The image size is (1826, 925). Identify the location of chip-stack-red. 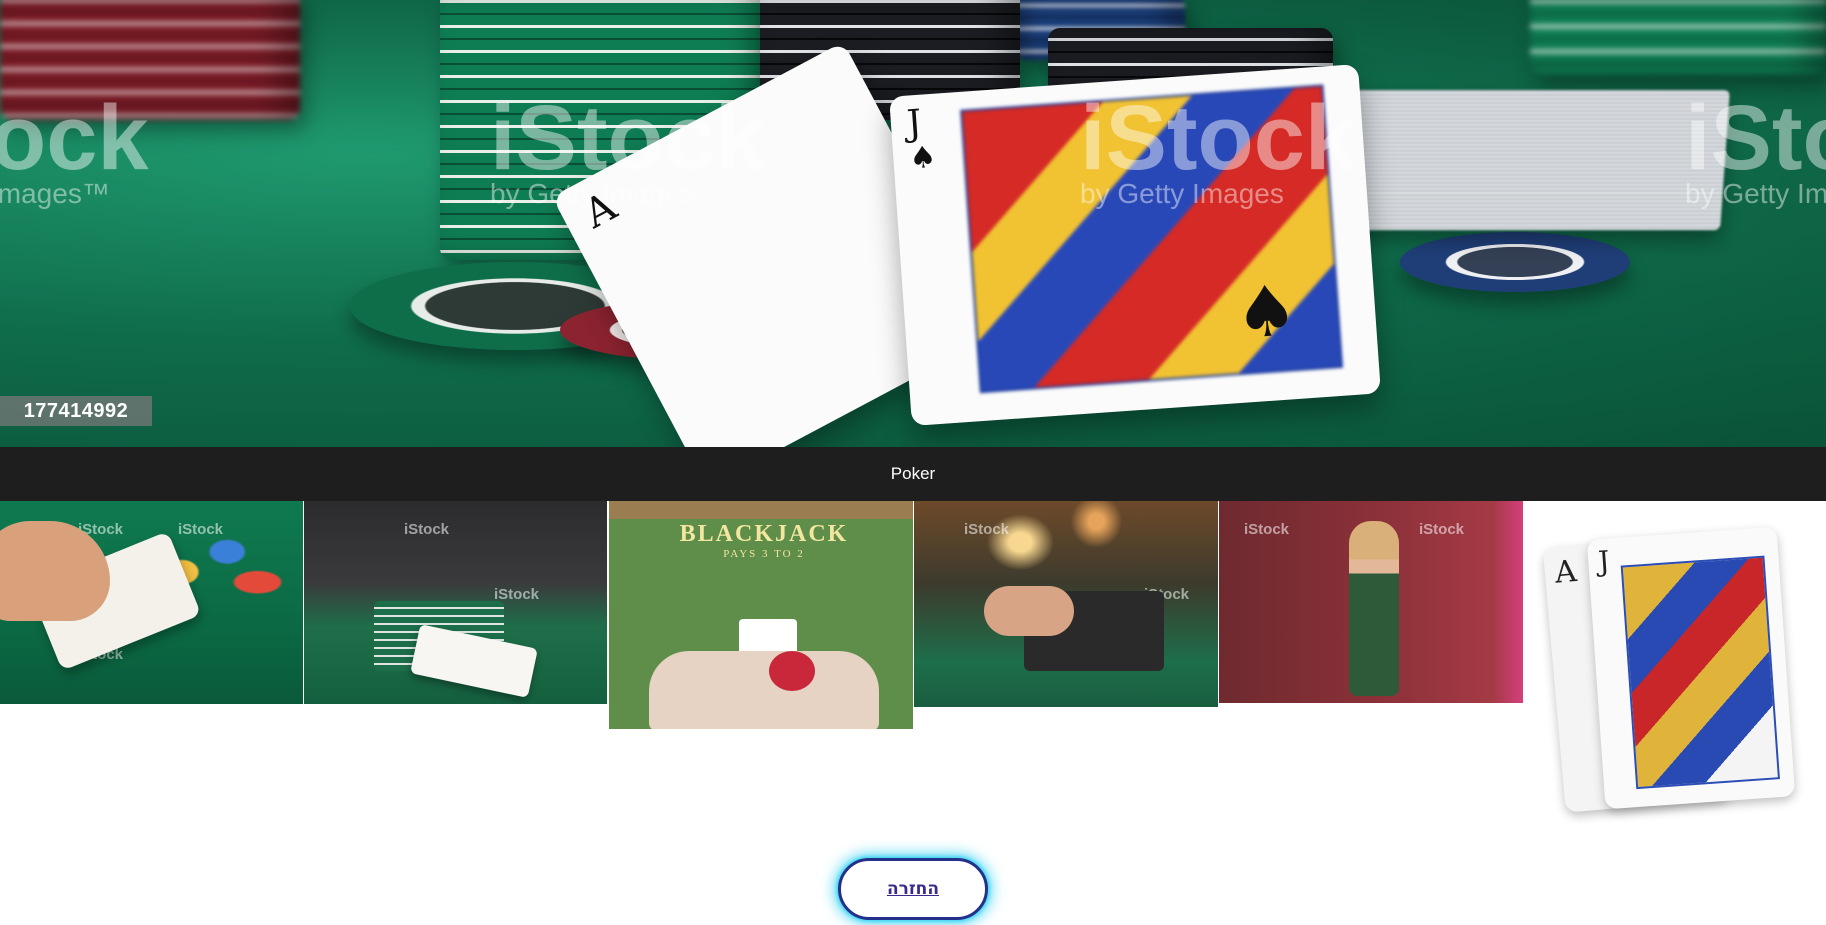
(150, 60).